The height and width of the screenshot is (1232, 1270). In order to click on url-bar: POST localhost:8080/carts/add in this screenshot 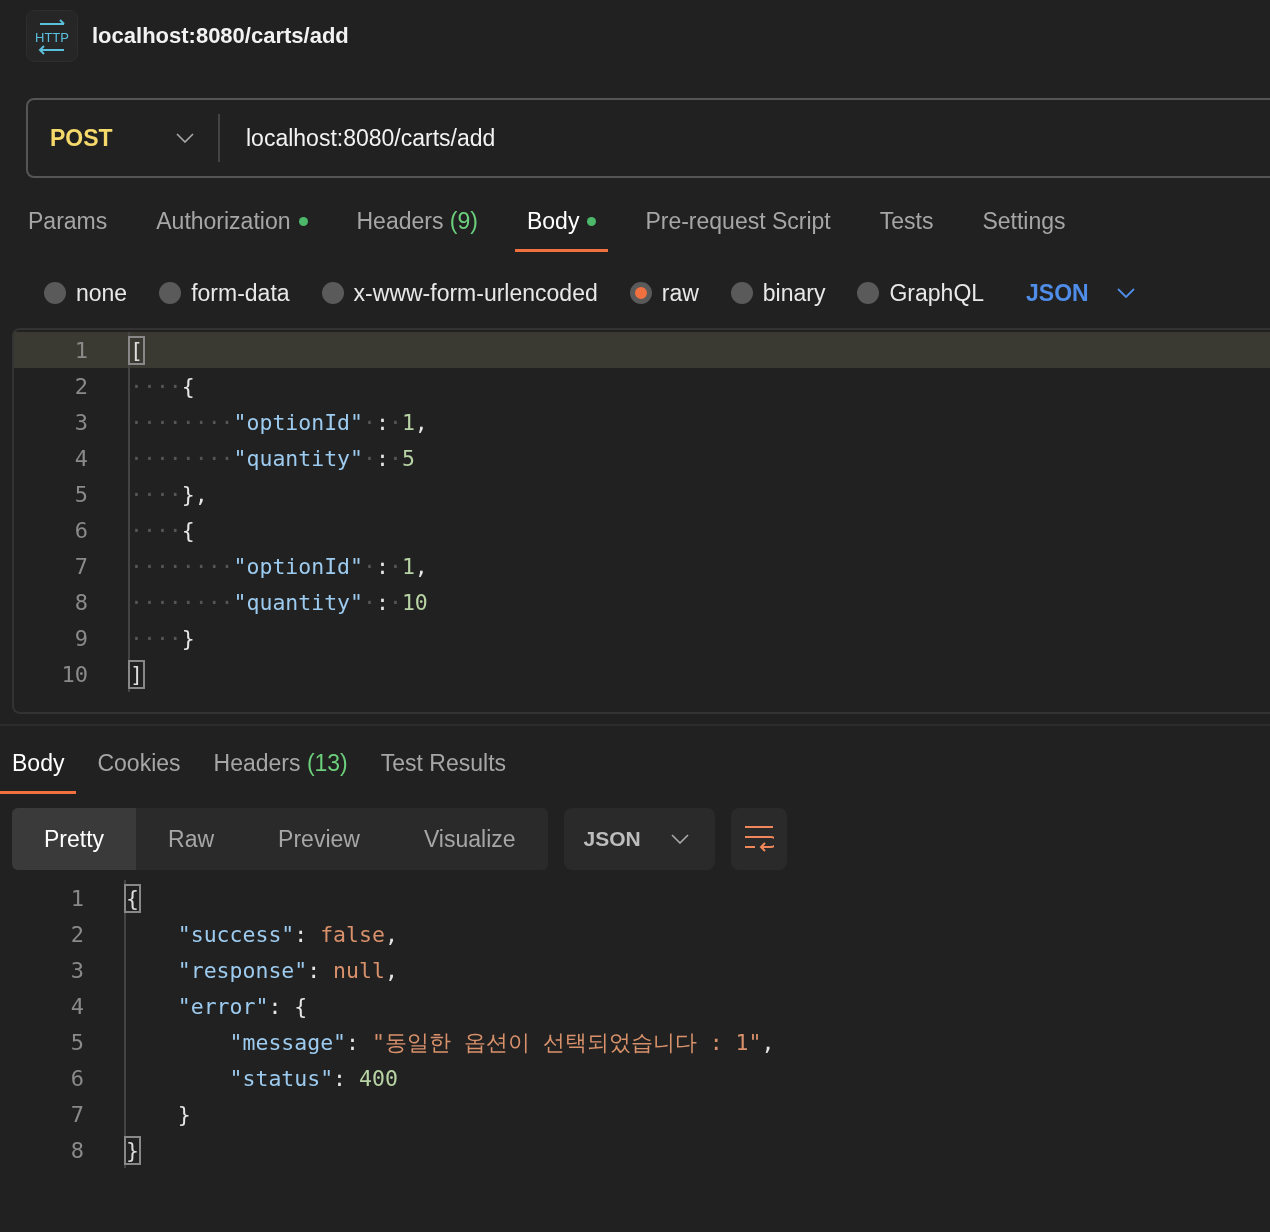, I will do `click(648, 138)`.